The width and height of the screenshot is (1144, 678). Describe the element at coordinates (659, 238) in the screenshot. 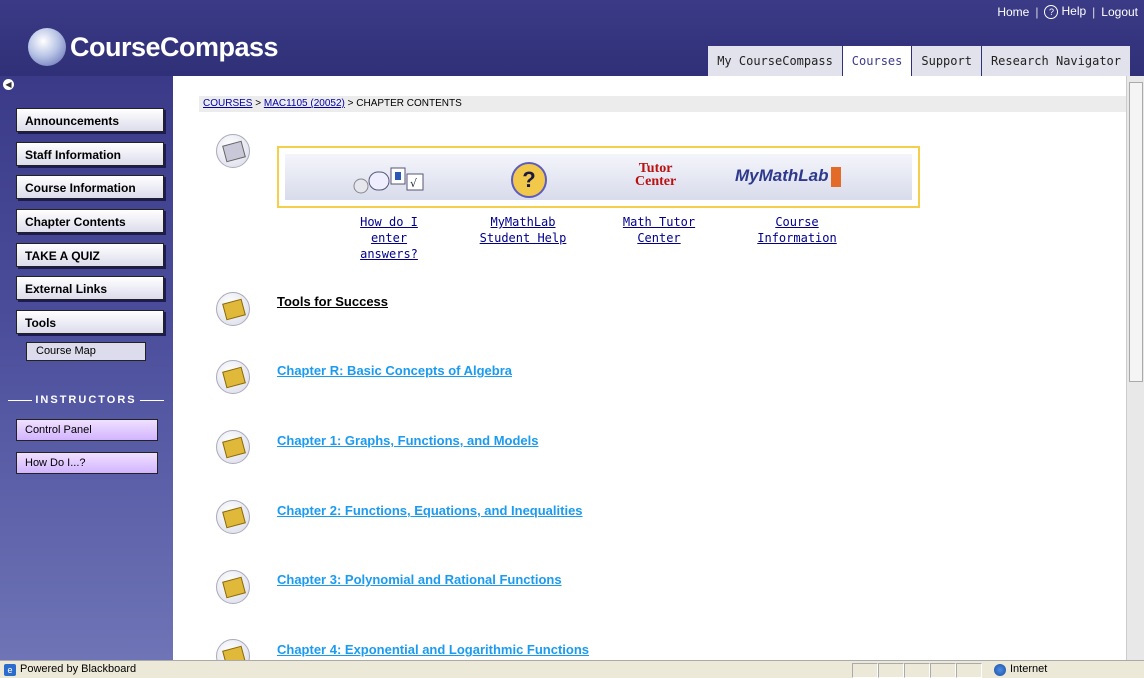

I see `link-line: Center` at that location.